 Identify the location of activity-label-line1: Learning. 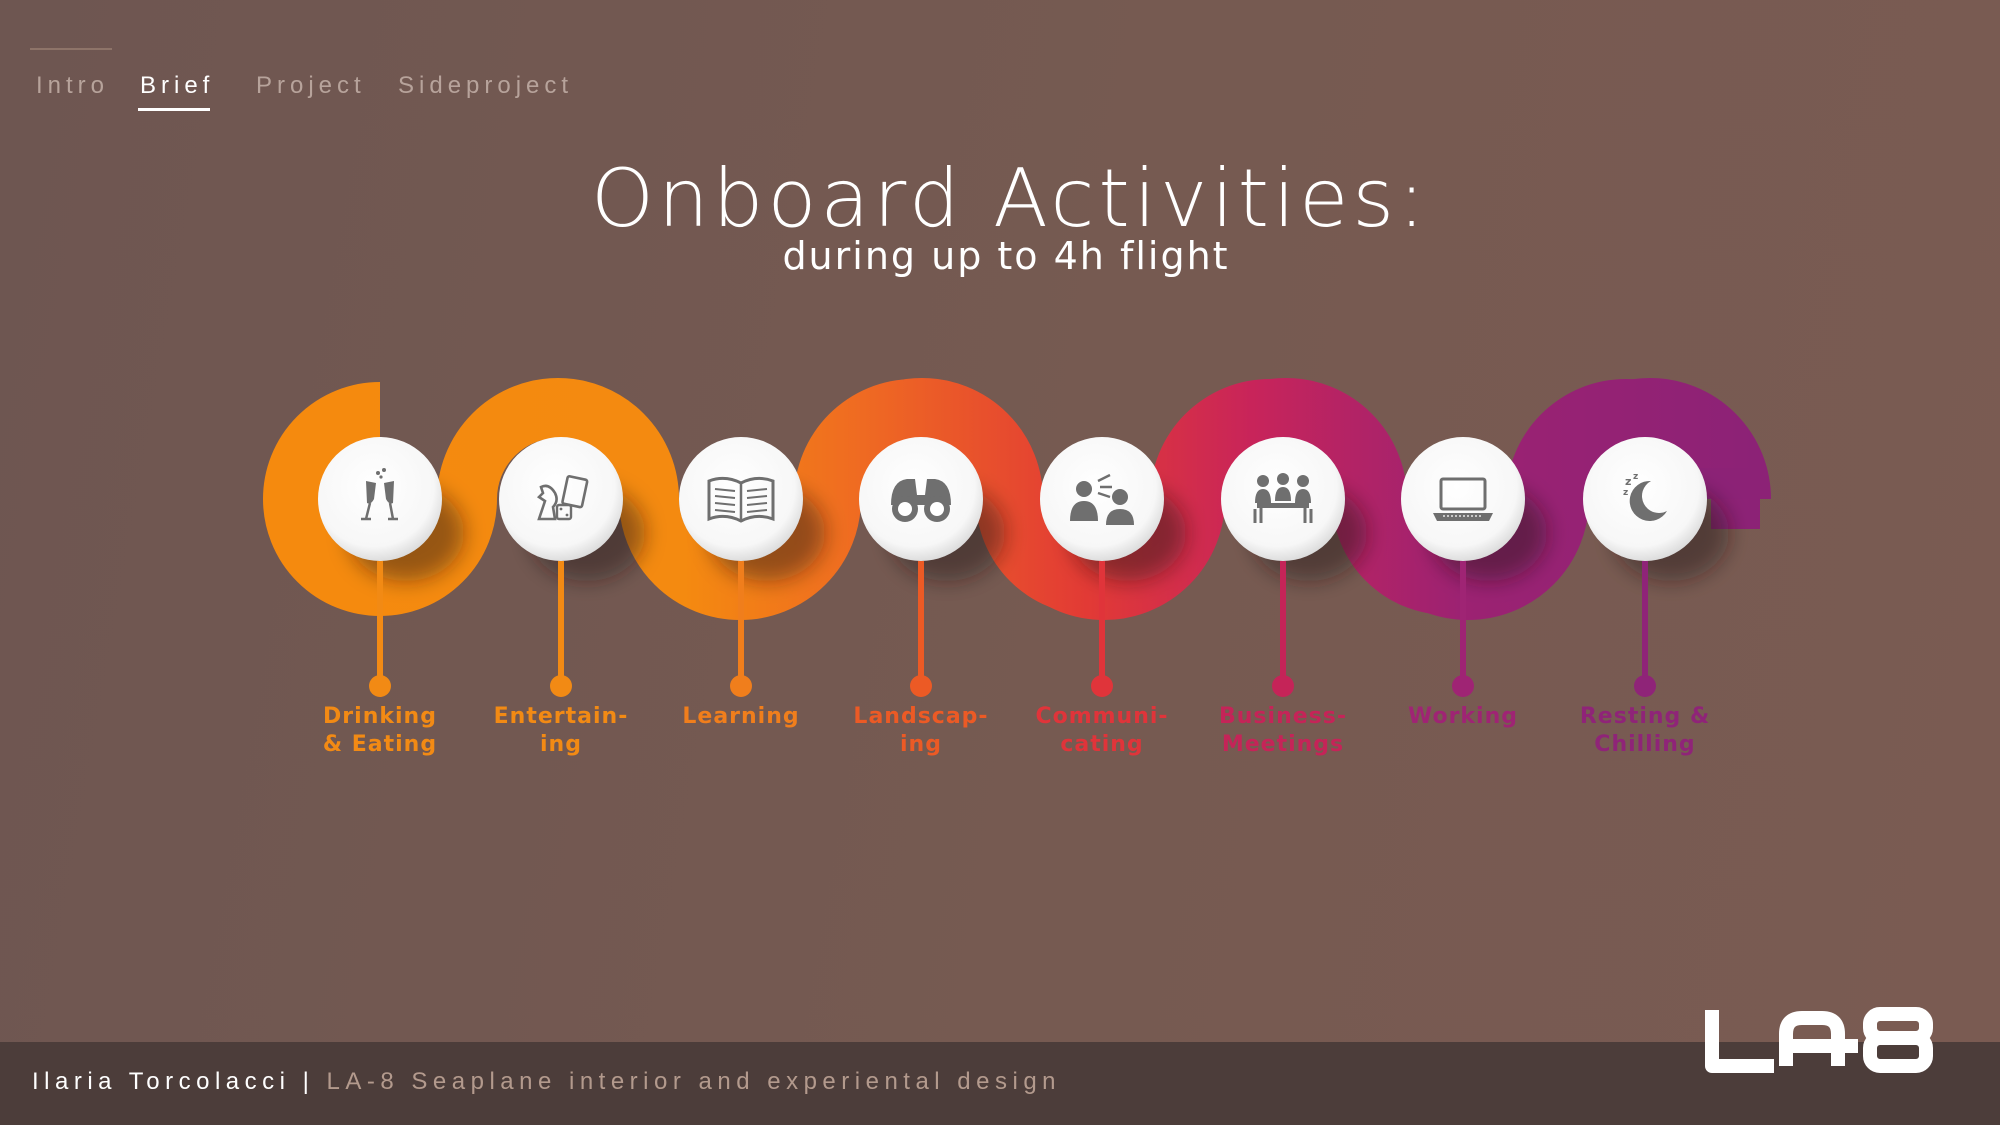
(741, 716).